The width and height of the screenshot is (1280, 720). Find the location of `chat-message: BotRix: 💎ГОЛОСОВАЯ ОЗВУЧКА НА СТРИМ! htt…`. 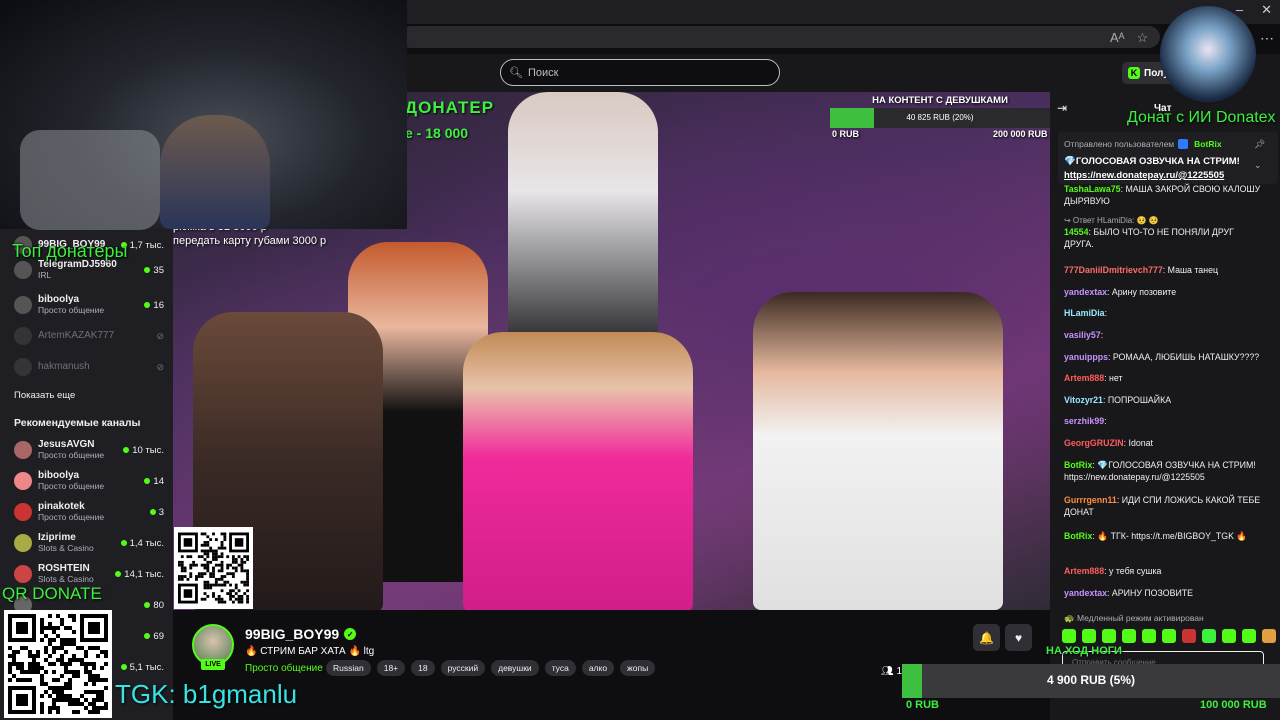

chat-message: BotRix: 💎ГОЛОСОВАЯ ОЗВУЧКА НА СТРИМ! htt… is located at coordinates (1164, 472).